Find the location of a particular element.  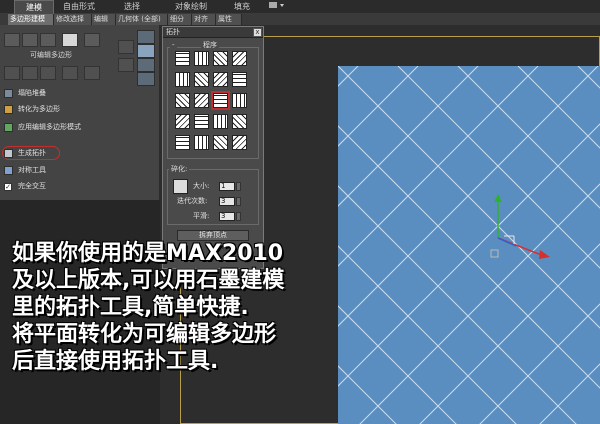

element-icon is located at coordinates (92, 40).